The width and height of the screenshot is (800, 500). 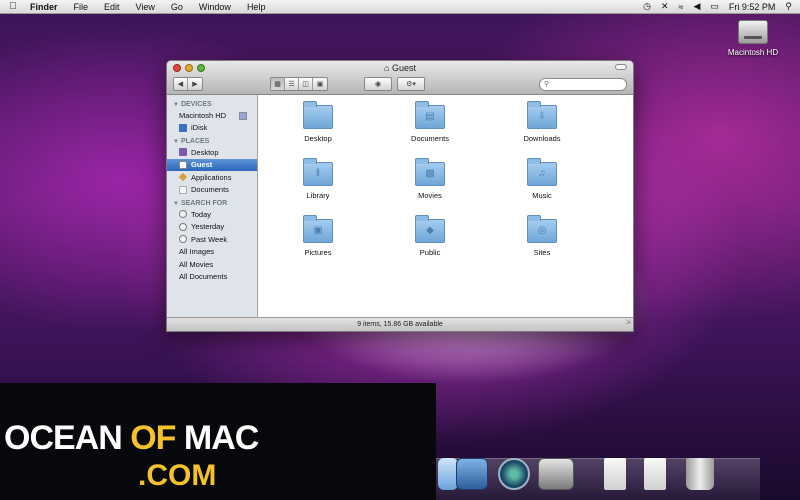 What do you see at coordinates (212, 140) in the screenshot?
I see `sidebar-header-places: ▼ PLACES` at bounding box center [212, 140].